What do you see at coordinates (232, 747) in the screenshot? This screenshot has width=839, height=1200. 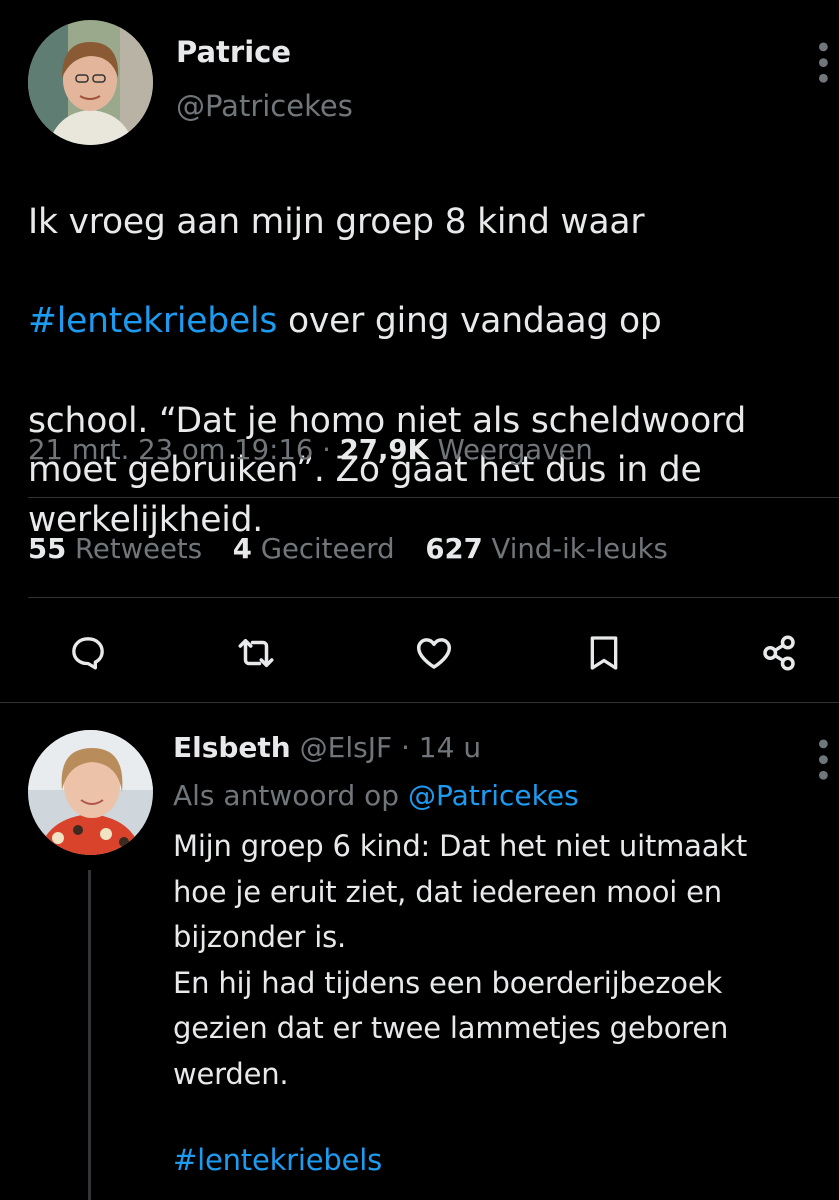 I see `reply-author-name: Elsbeth` at bounding box center [232, 747].